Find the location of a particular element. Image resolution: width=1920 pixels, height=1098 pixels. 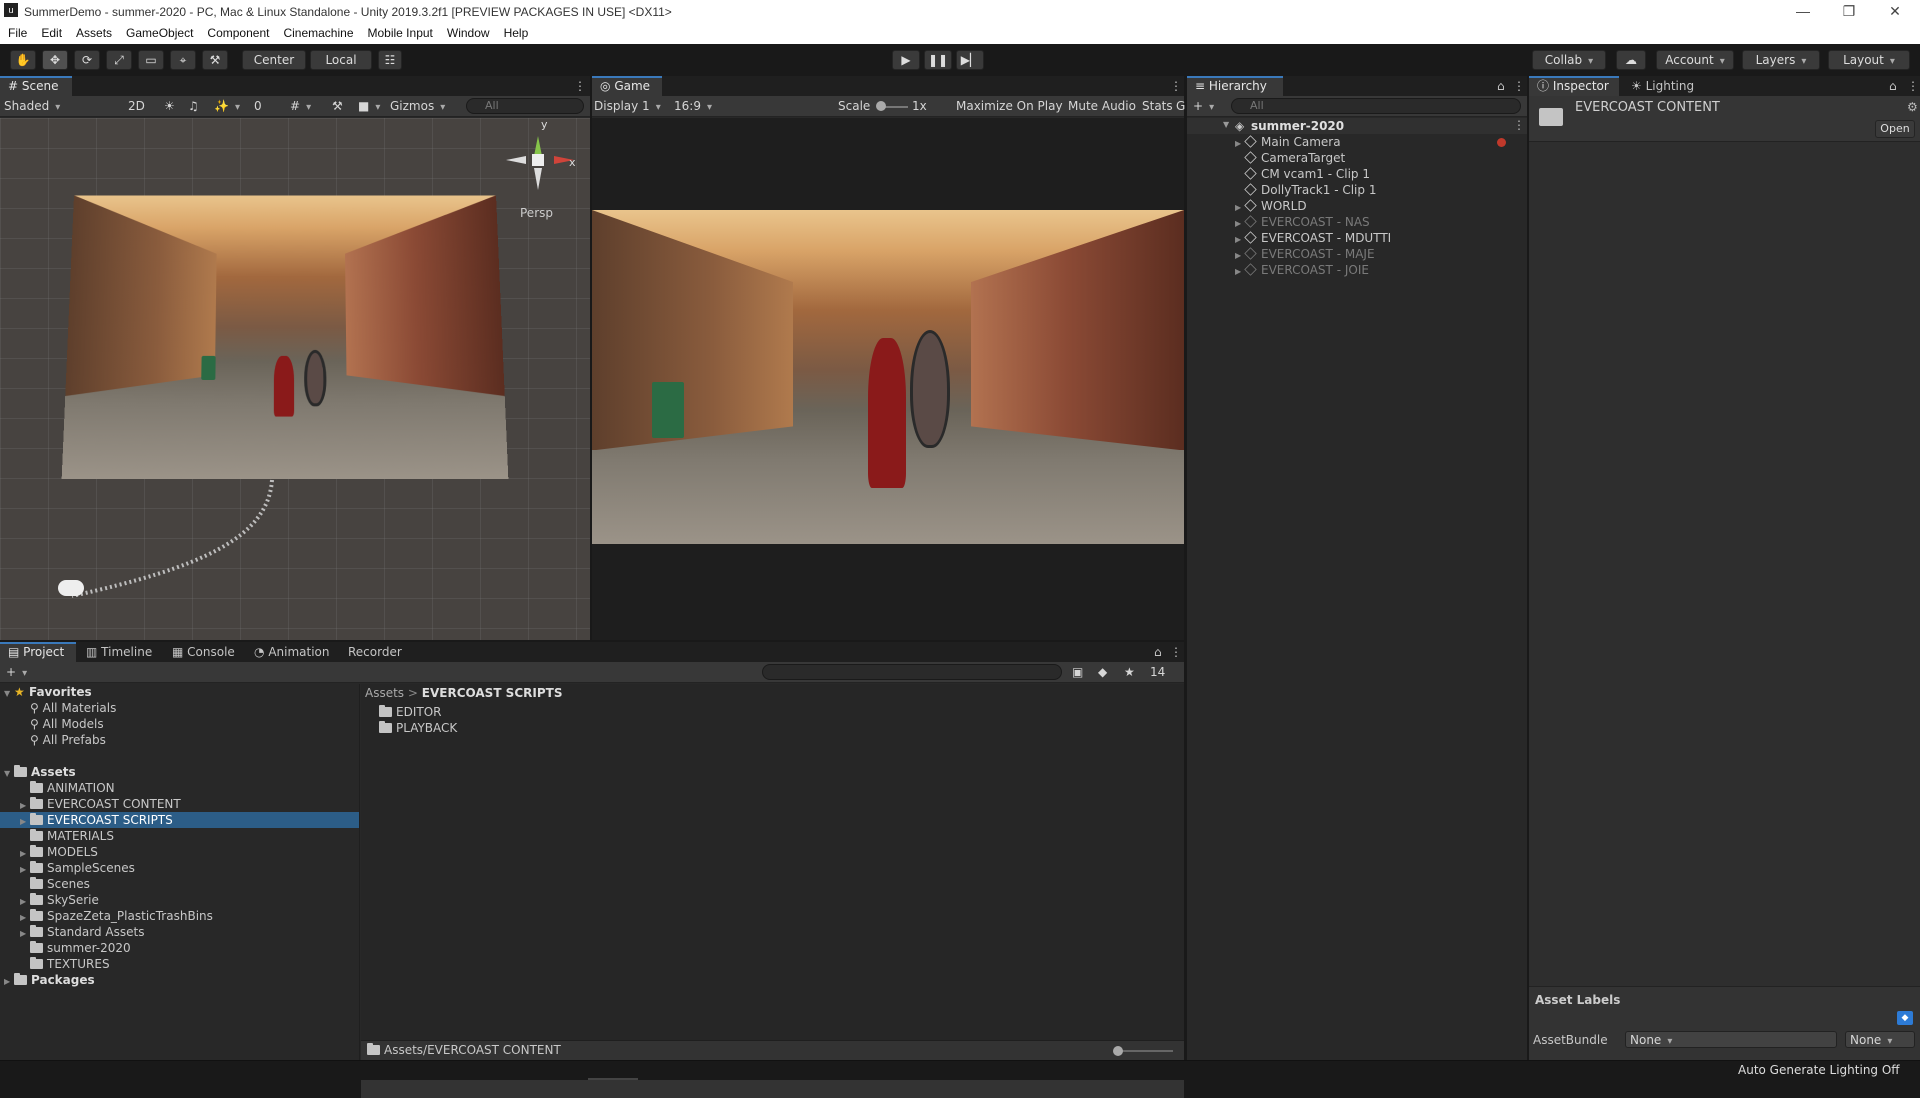

hierarchy-item: DollyTrack1 - Clip 1 is located at coordinates (1305, 190).